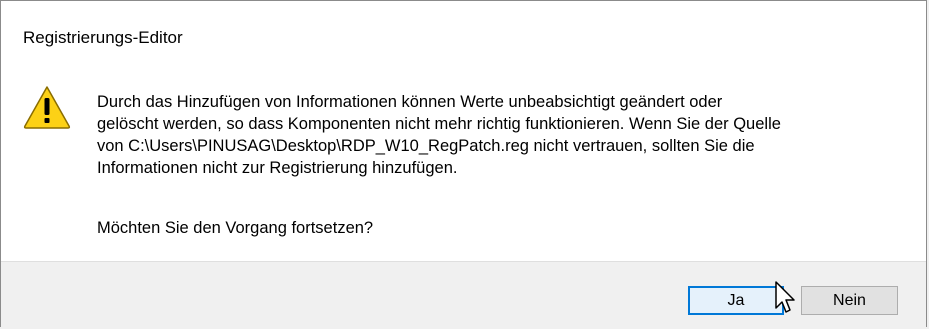 This screenshot has height=329, width=929. I want to click on yes-button: Ja, so click(736, 300).